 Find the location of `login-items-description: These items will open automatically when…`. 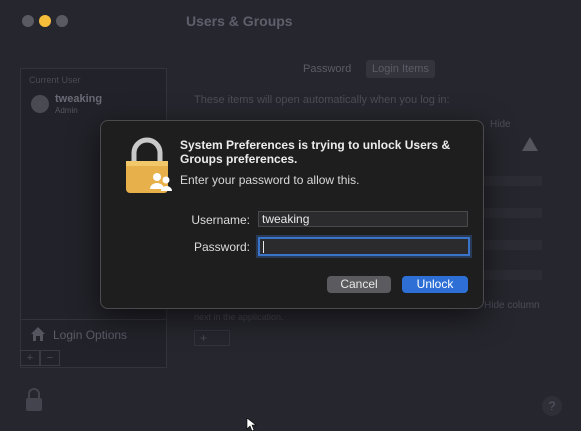

login-items-description: These items will open automatically when… is located at coordinates (322, 100).